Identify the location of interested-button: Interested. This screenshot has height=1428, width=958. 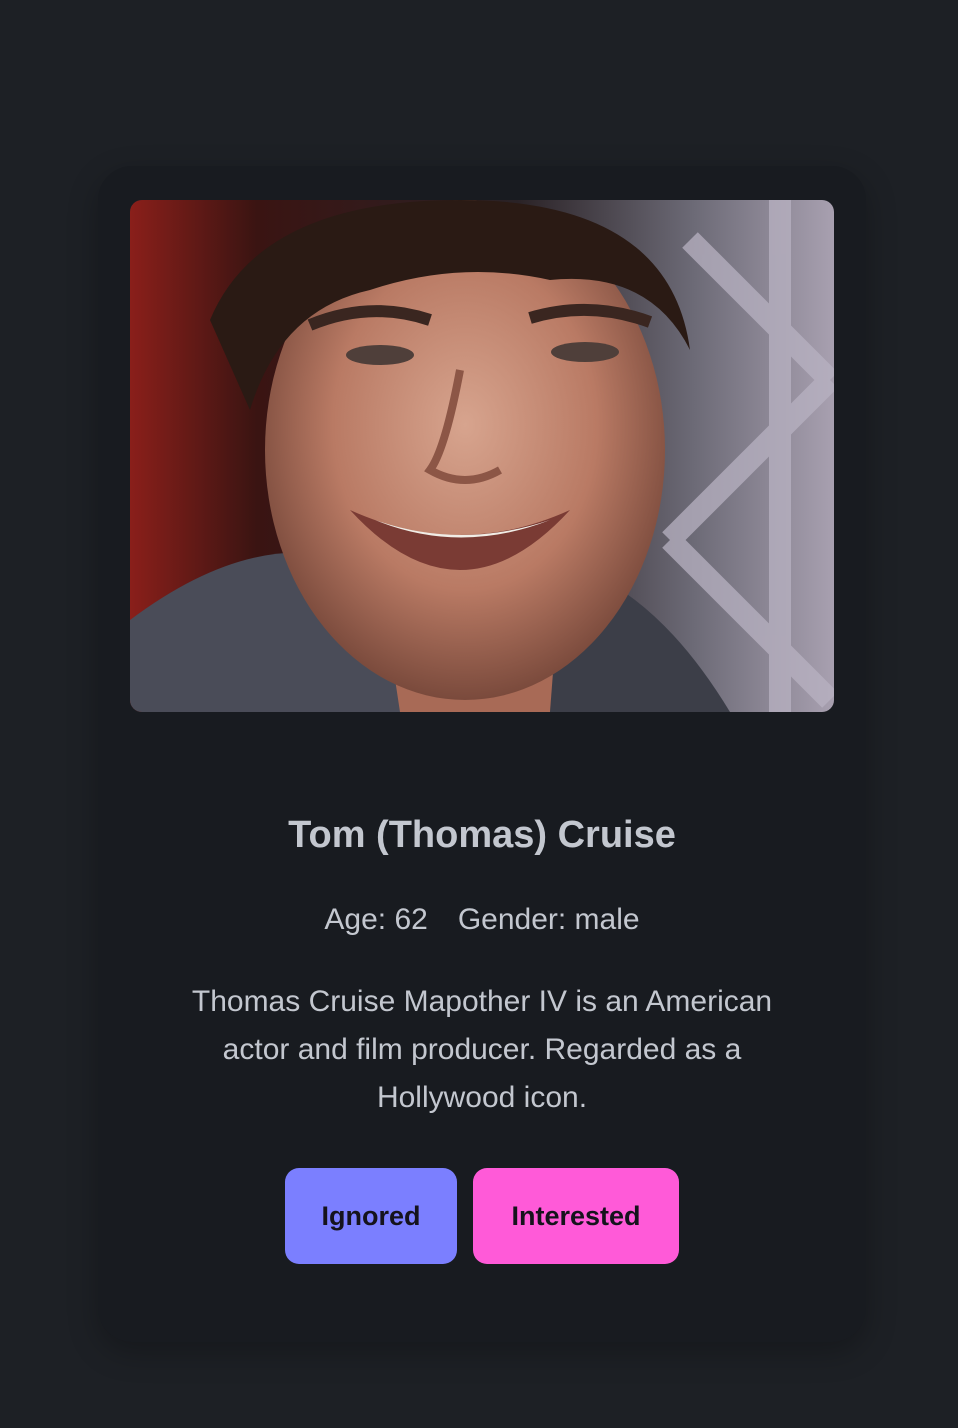
(576, 1216).